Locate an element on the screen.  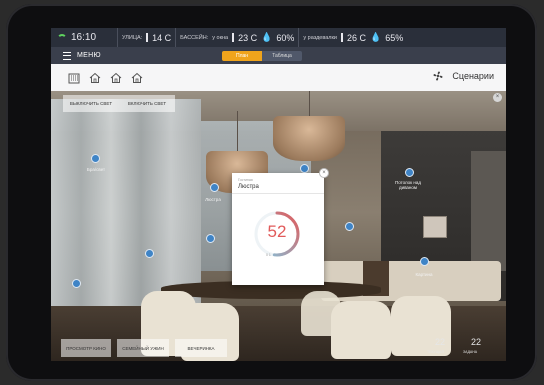
street-temp: 14 C is located at coordinates (162, 37).